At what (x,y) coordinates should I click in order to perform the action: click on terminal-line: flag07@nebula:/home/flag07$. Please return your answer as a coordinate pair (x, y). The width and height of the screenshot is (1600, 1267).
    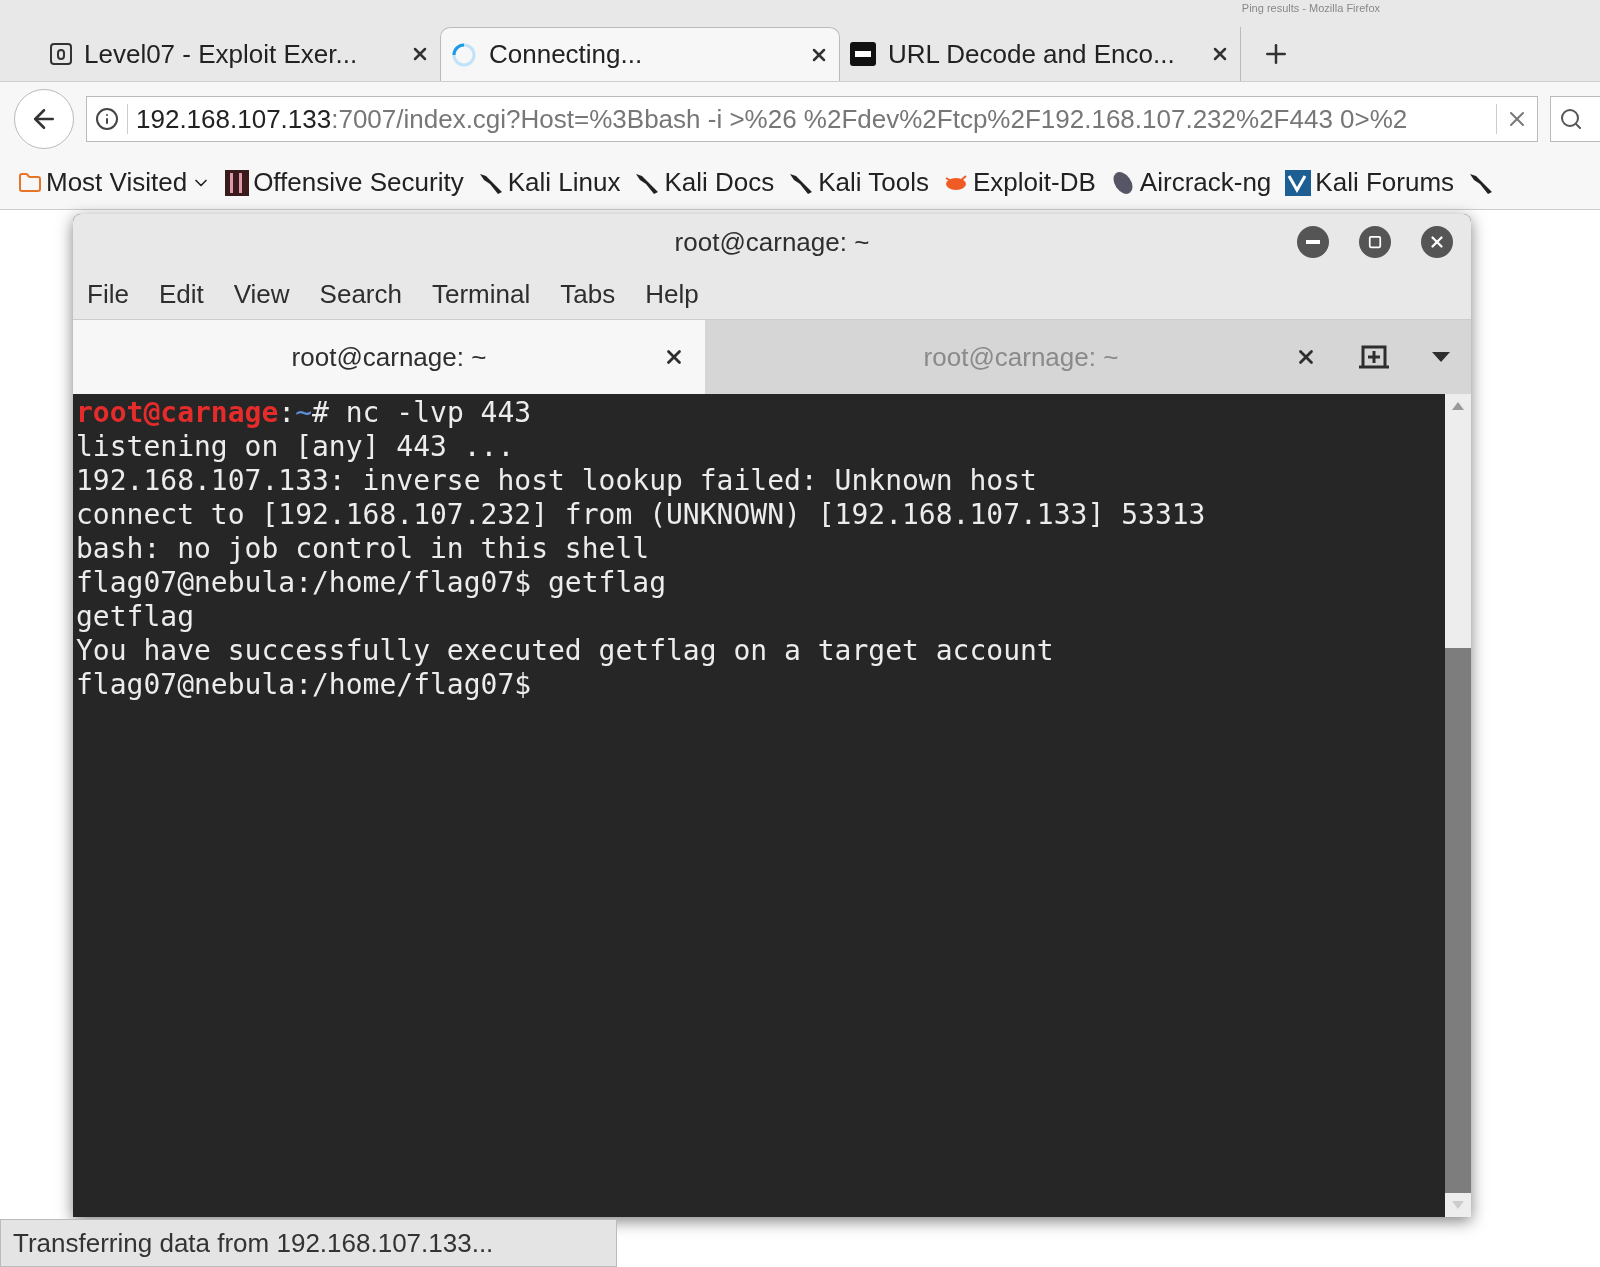
    Looking at the image, I should click on (304, 685).